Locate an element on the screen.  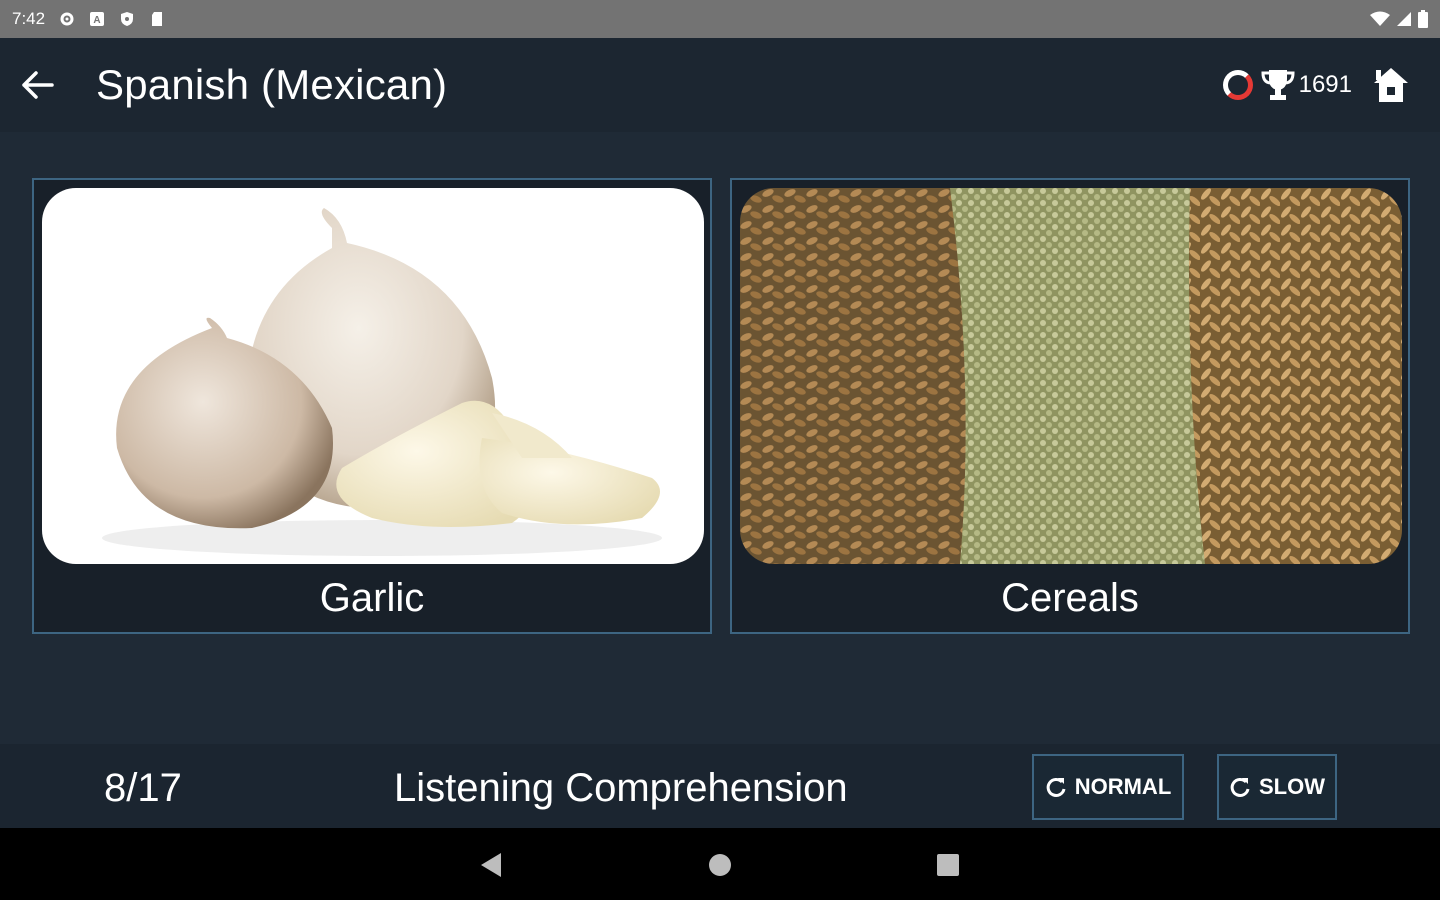
system-nav-bar is located at coordinates (720, 864).